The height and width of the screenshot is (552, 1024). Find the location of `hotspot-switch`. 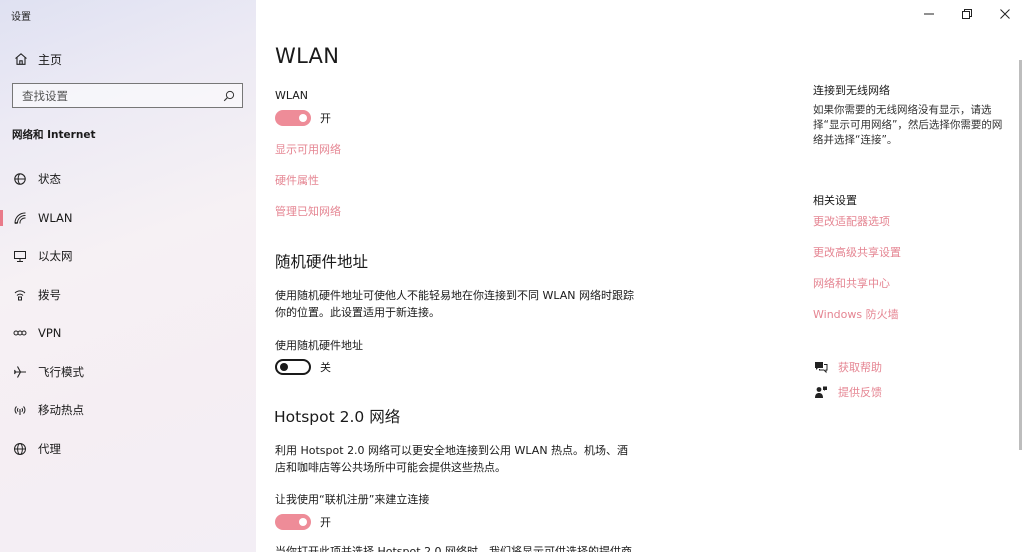

hotspot-switch is located at coordinates (293, 522).